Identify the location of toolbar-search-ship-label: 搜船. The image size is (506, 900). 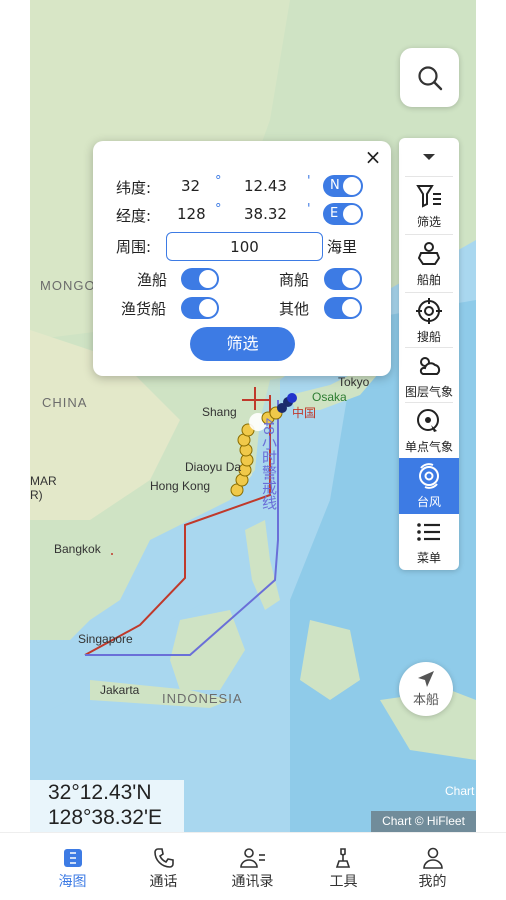
(428, 337).